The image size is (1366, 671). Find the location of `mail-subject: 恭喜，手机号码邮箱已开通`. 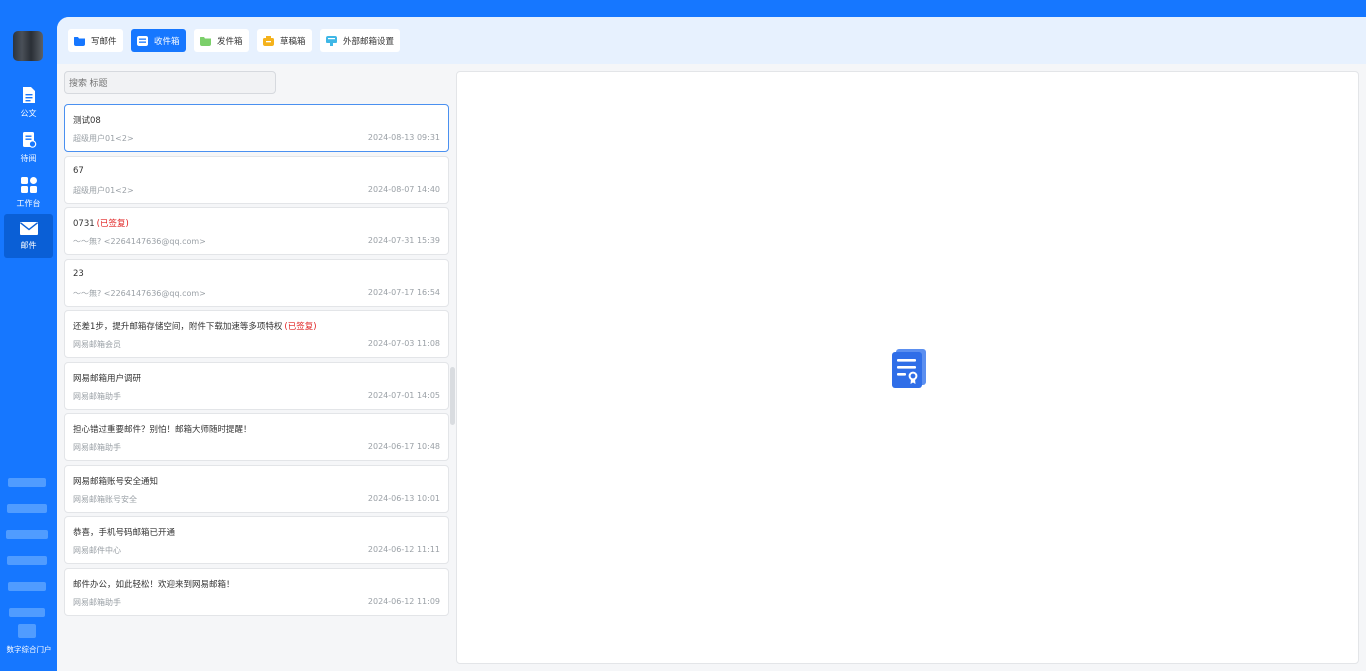

mail-subject: 恭喜，手机号码邮箱已开通 is located at coordinates (125, 532).